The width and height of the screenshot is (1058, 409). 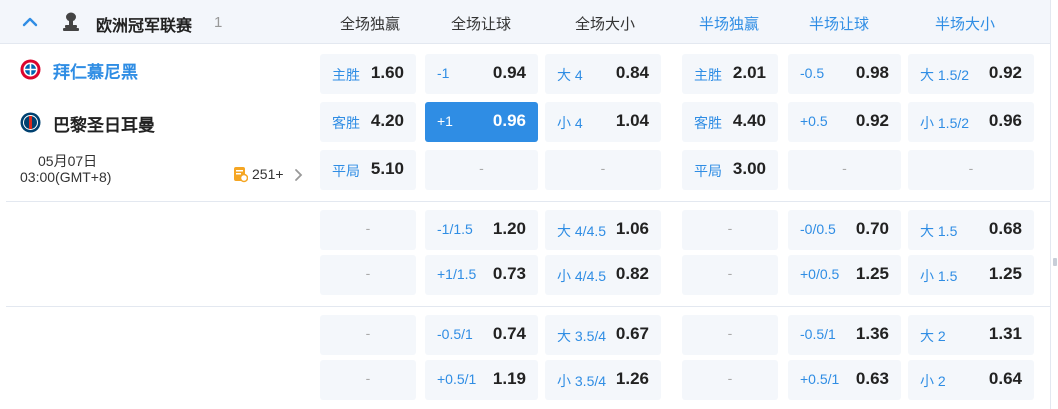 I want to click on odds-half-total-row-5: 大 2 1.31, so click(x=971, y=335).